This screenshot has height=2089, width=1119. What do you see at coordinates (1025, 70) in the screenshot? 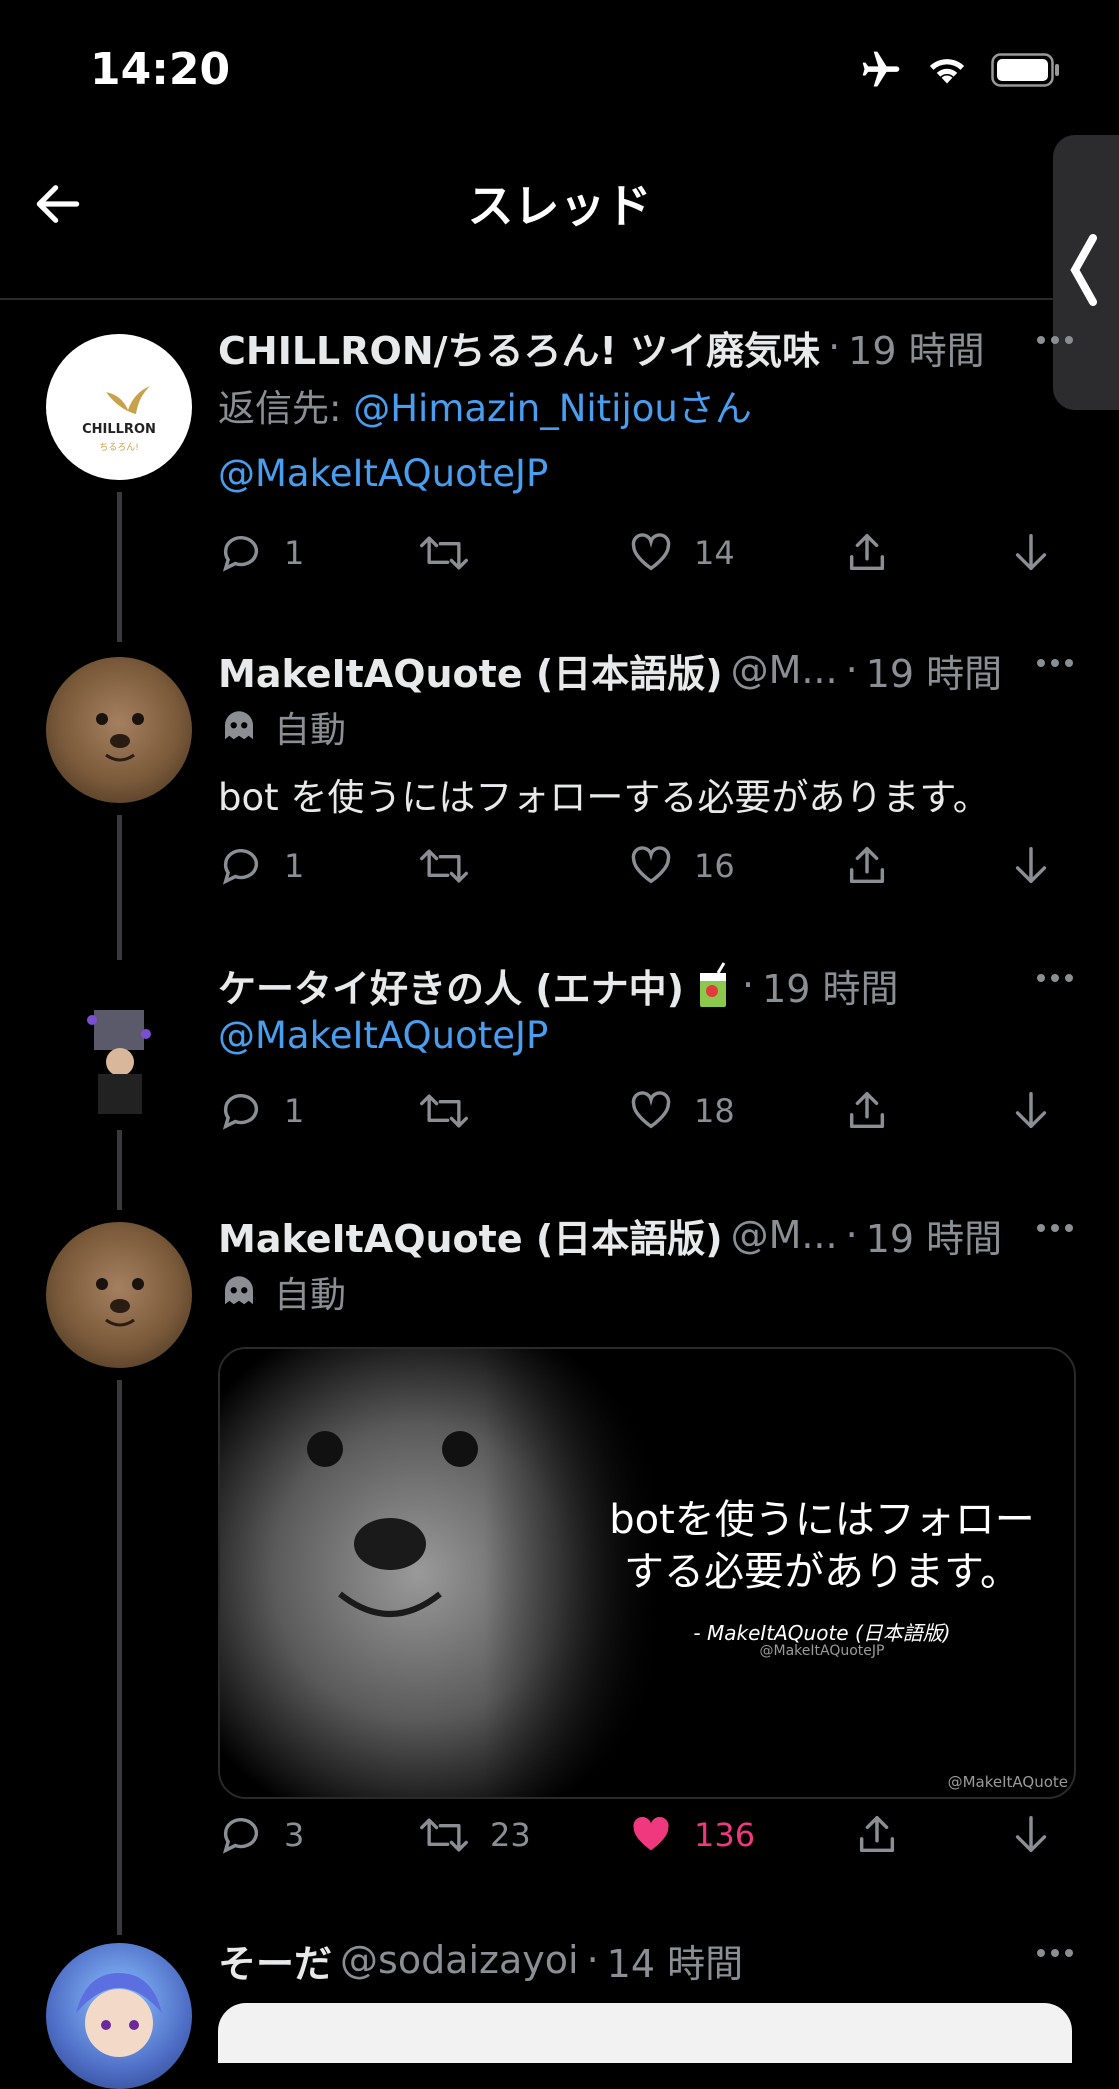
I see `battery-icon` at bounding box center [1025, 70].